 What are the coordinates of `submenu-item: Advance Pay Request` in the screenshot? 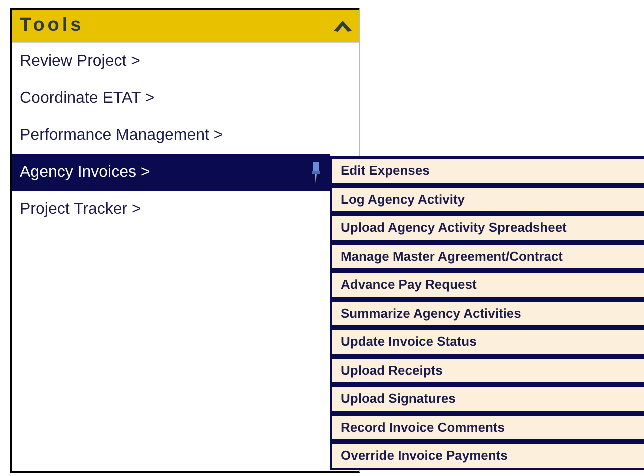 It's located at (487, 284).